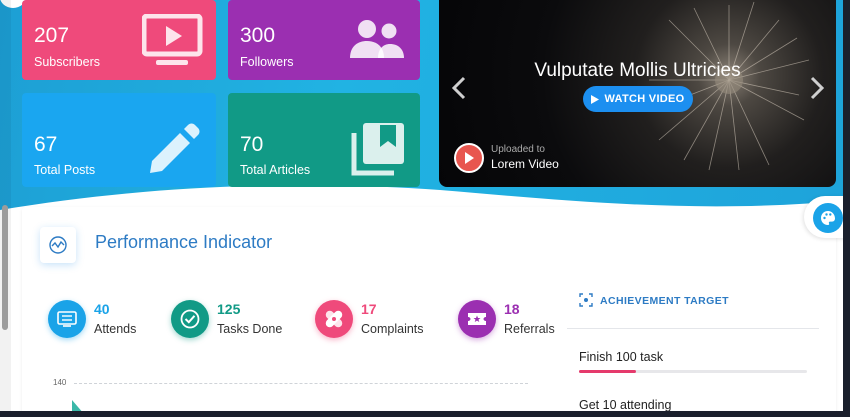 This screenshot has width=850, height=417. What do you see at coordinates (275, 170) in the screenshot?
I see `articles-label: Total Articles` at bounding box center [275, 170].